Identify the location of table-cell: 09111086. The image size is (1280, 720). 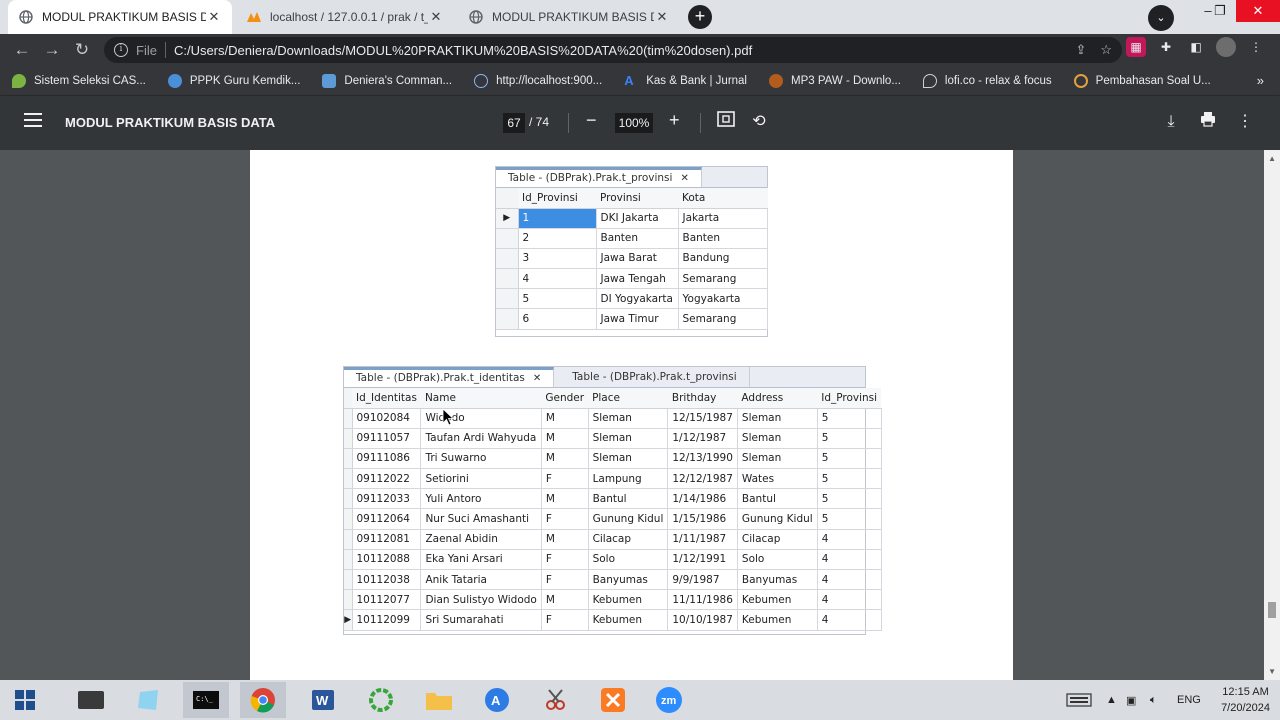
(387, 459).